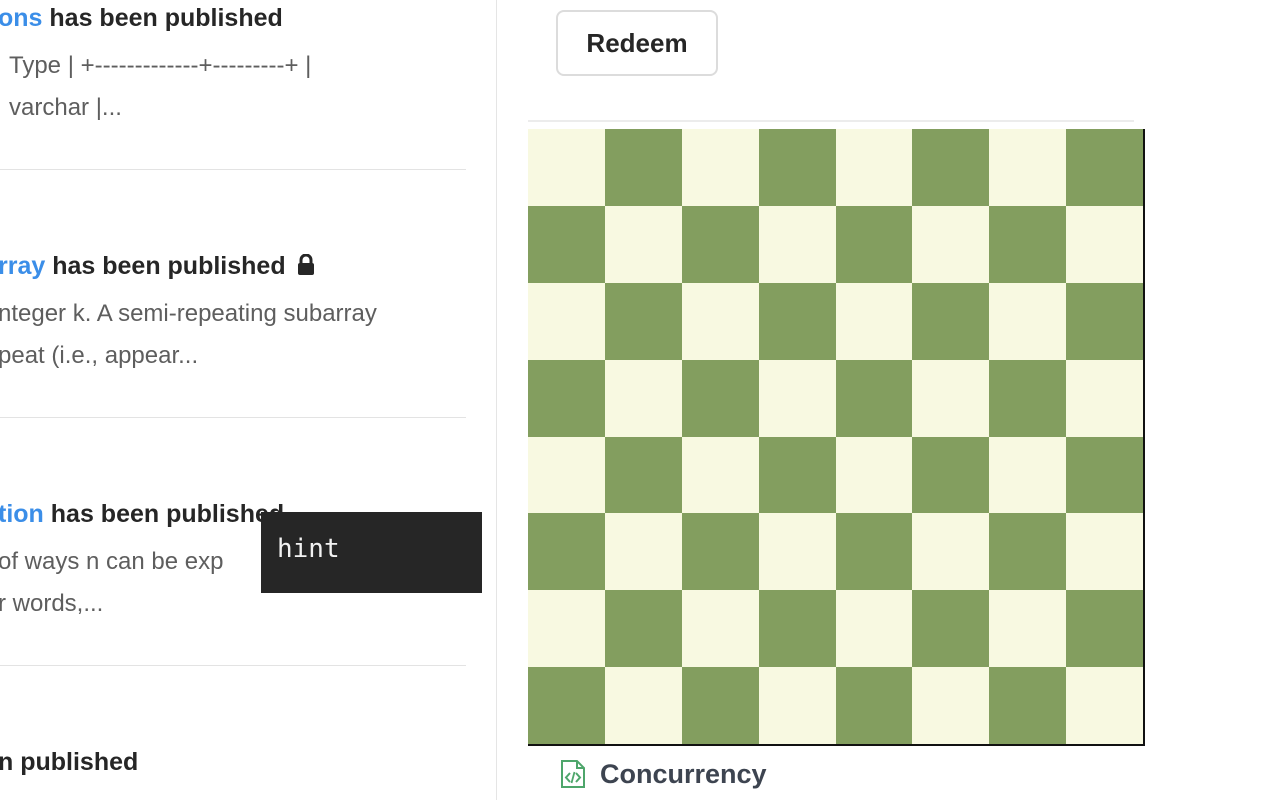 The height and width of the screenshot is (800, 1280). I want to click on lock-icon, so click(305, 264).